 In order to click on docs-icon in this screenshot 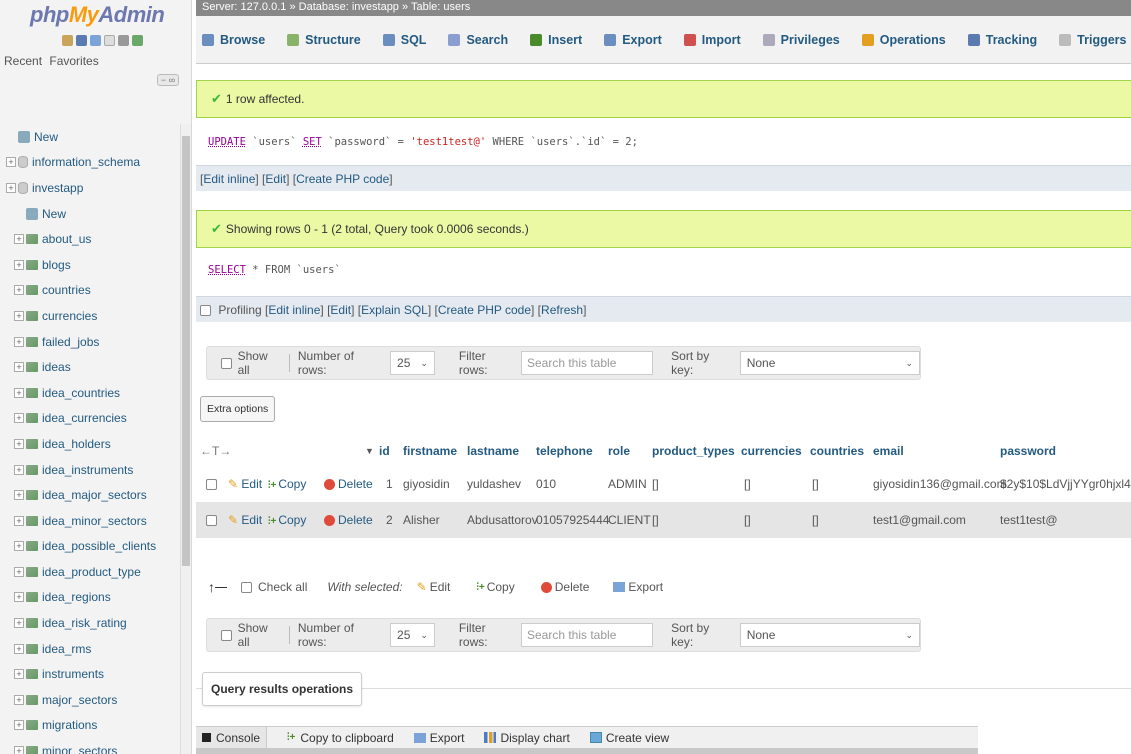, I will do `click(109, 40)`.